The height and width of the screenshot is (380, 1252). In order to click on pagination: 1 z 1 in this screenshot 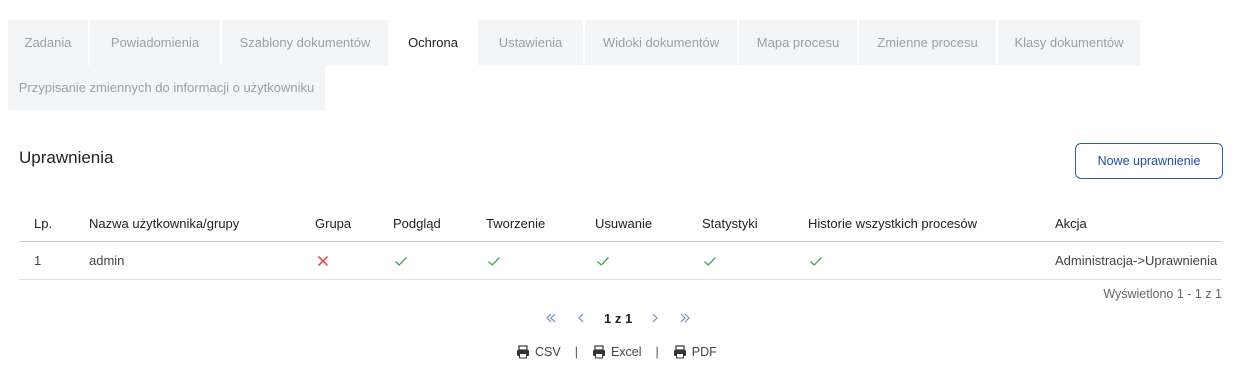, I will do `click(618, 318)`.